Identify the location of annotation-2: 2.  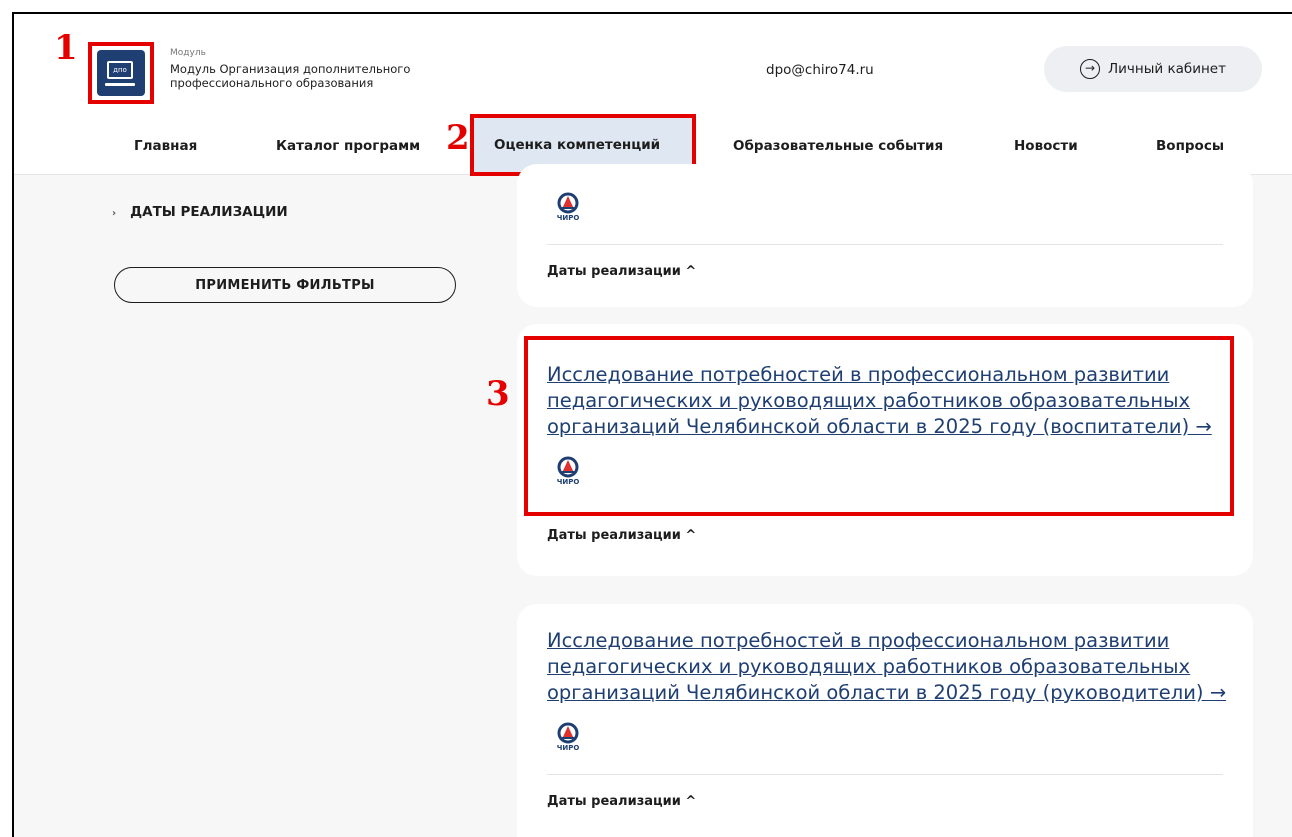
(458, 138).